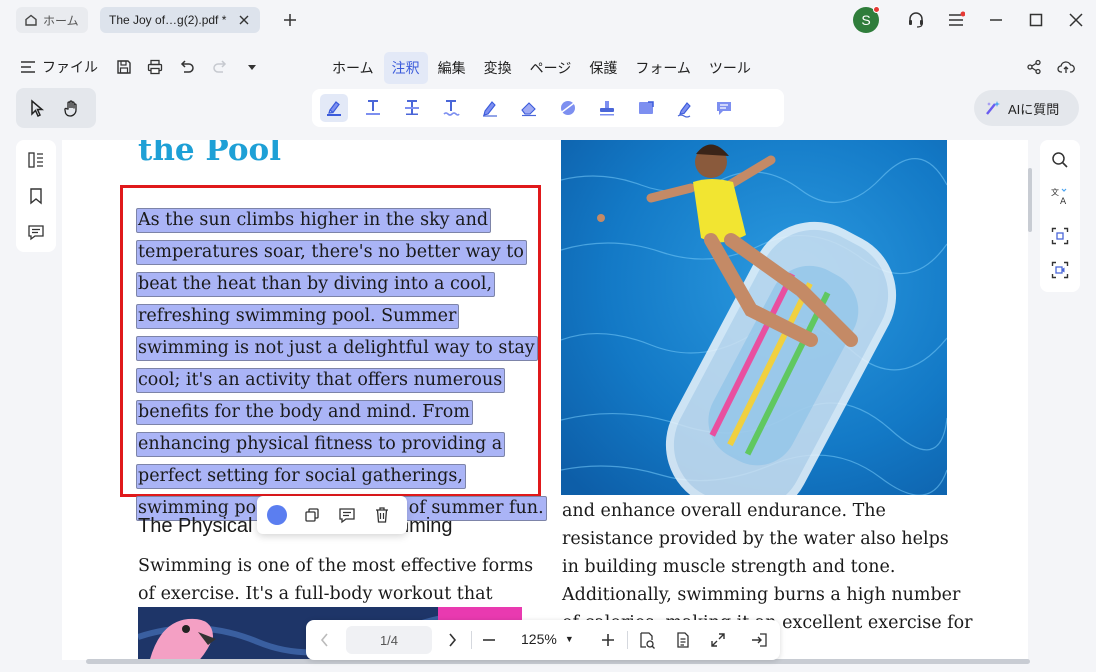 The image size is (1096, 672). I want to click on select-cursor-icon, so click(36, 108).